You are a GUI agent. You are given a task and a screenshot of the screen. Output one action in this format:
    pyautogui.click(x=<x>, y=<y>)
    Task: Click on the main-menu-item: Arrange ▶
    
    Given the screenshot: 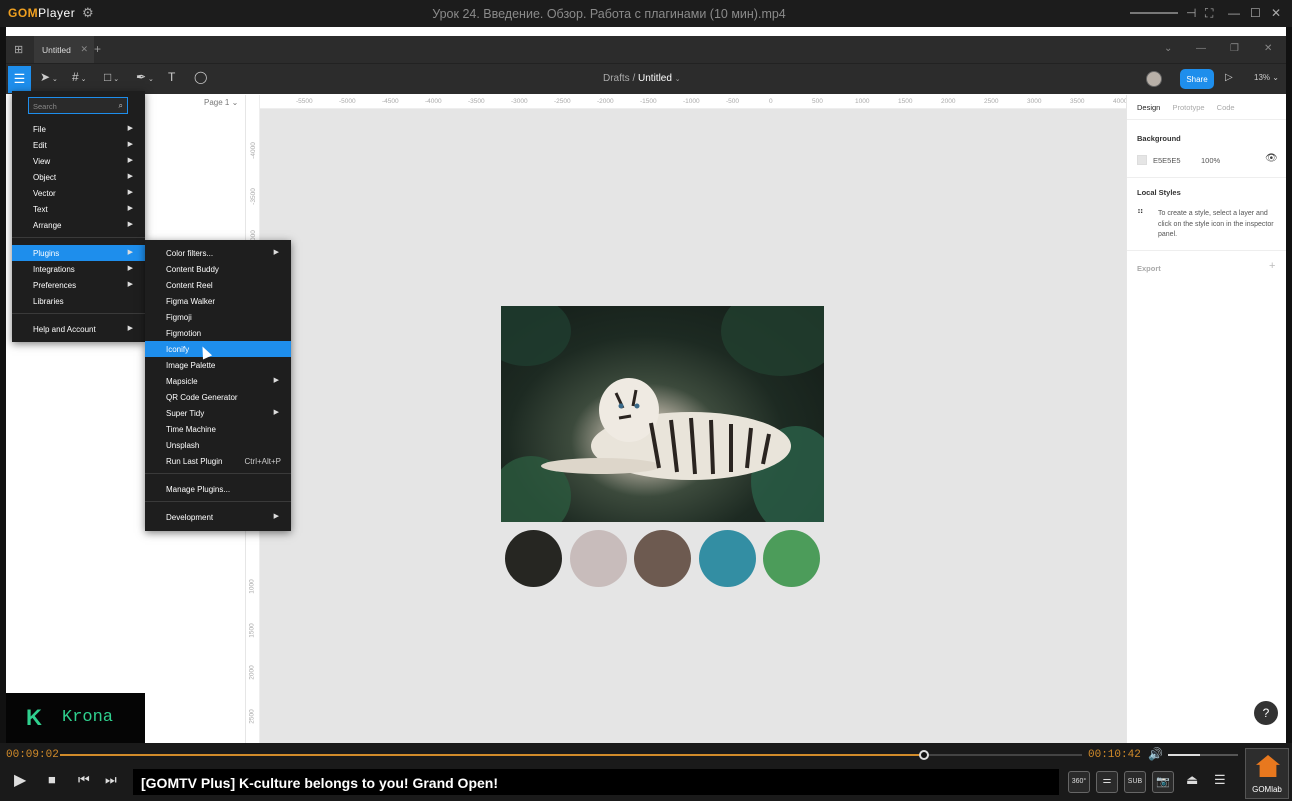 What is the action you would take?
    pyautogui.click(x=78, y=225)
    